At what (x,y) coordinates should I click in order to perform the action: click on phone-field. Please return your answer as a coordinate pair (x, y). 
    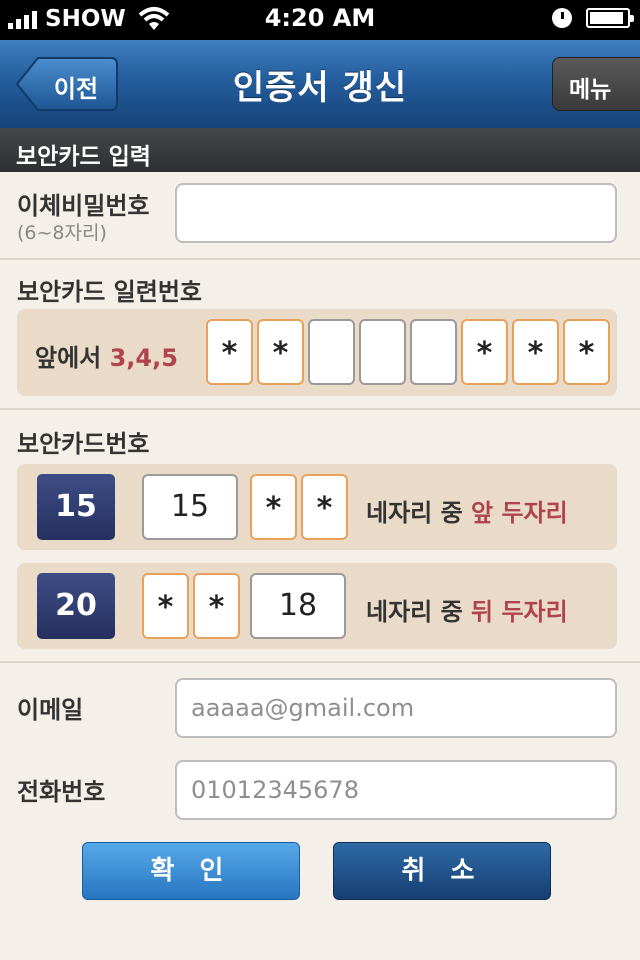
    Looking at the image, I should click on (396, 790).